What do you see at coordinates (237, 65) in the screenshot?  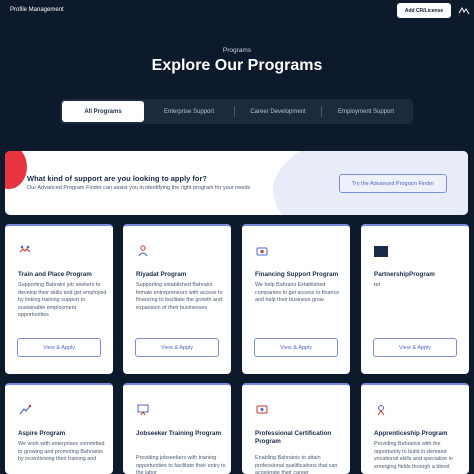 I see `page-title: Explore Our Programs` at bounding box center [237, 65].